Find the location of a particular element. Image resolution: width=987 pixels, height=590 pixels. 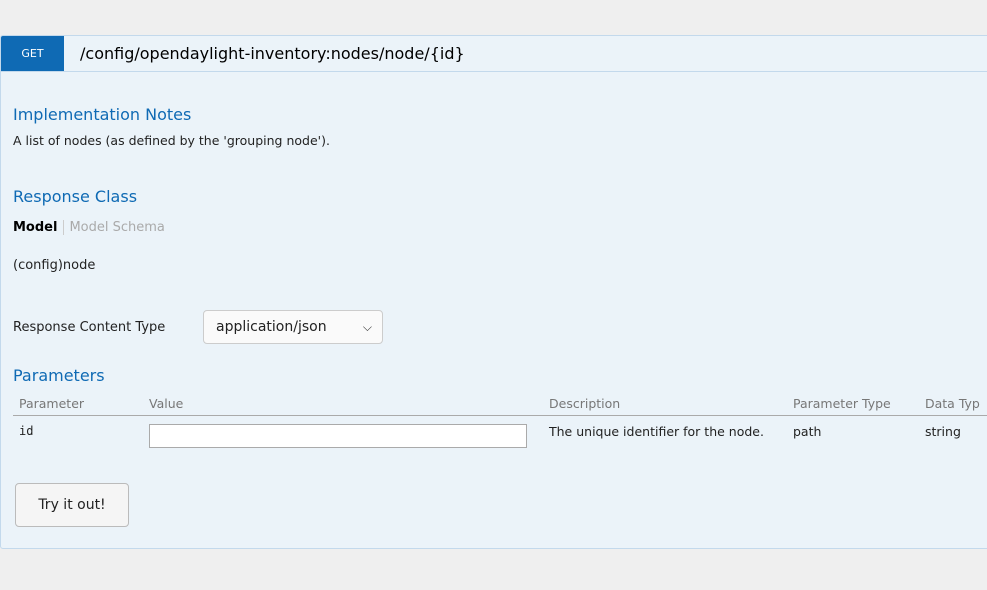

header-parameter-type: Parameter Type is located at coordinates (853, 403).